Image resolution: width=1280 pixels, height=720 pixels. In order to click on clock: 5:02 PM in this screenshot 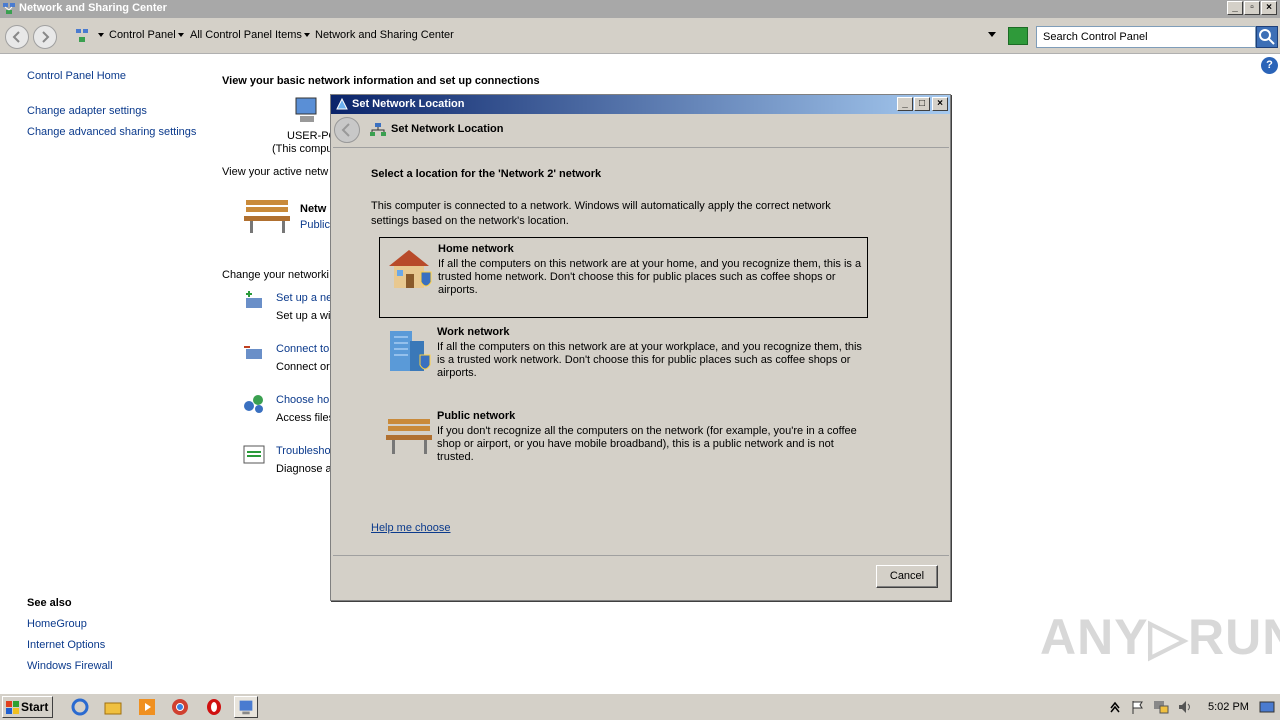, I will do `click(1228, 707)`.